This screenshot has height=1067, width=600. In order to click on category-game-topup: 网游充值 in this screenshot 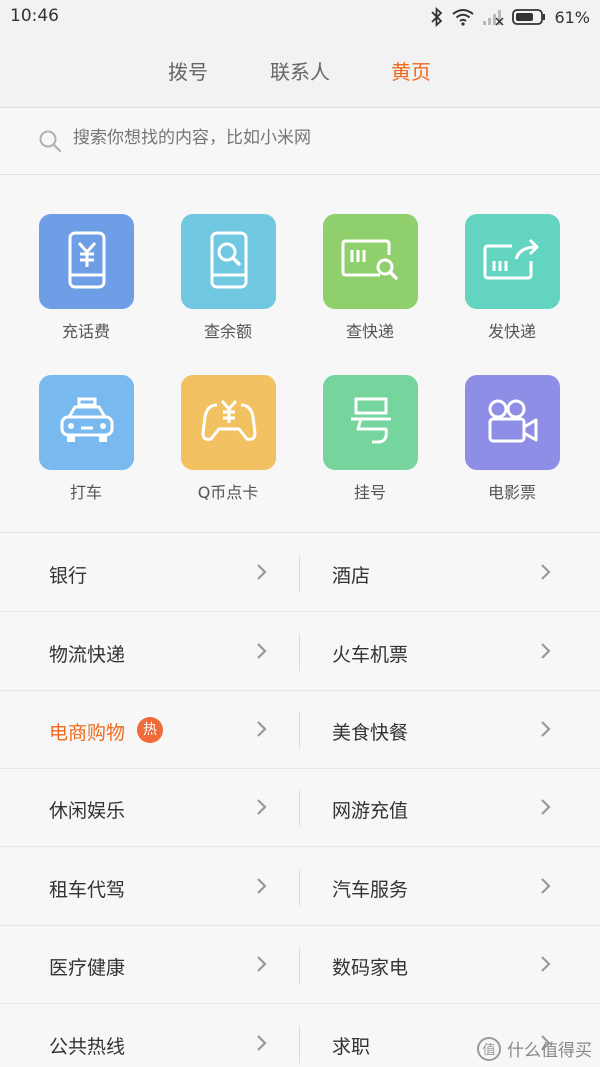, I will do `click(450, 808)`.